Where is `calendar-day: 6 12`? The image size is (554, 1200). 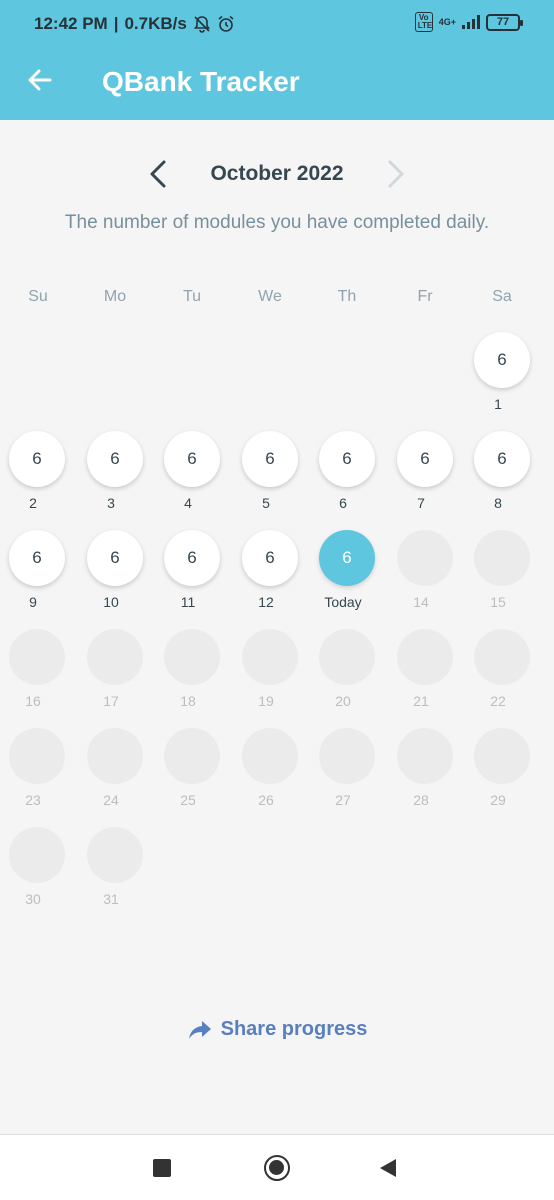
calendar-day: 6 12 is located at coordinates (270, 578).